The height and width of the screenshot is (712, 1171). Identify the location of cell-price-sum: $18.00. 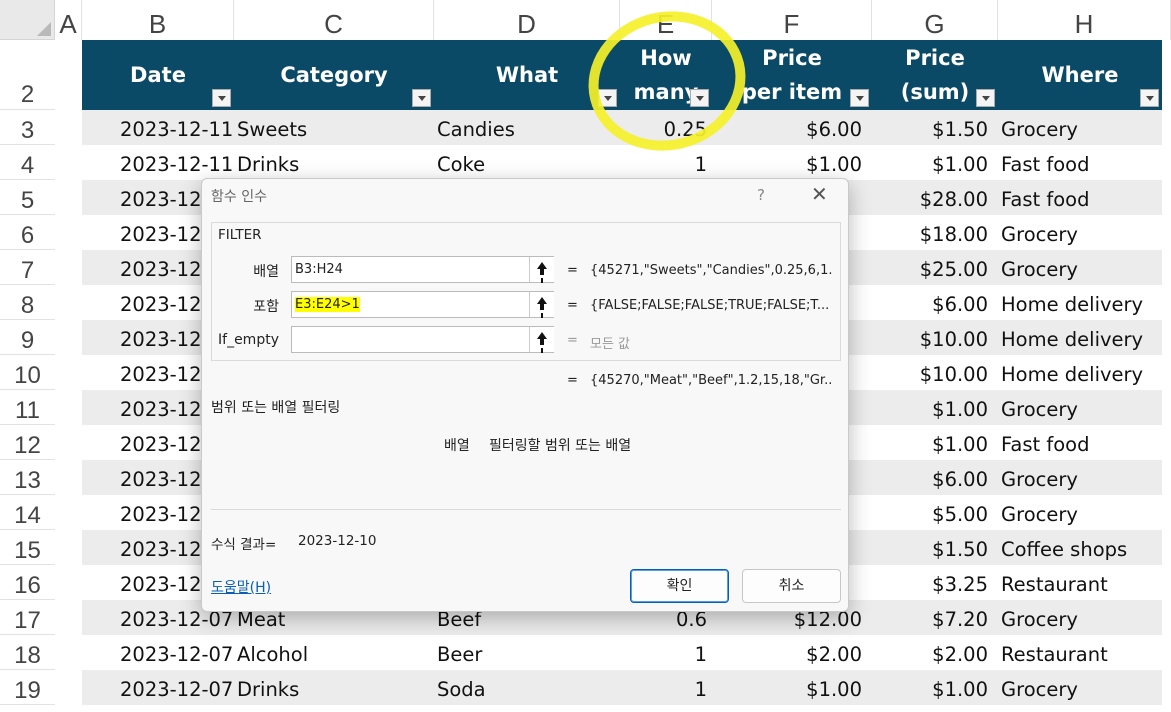
(930, 232).